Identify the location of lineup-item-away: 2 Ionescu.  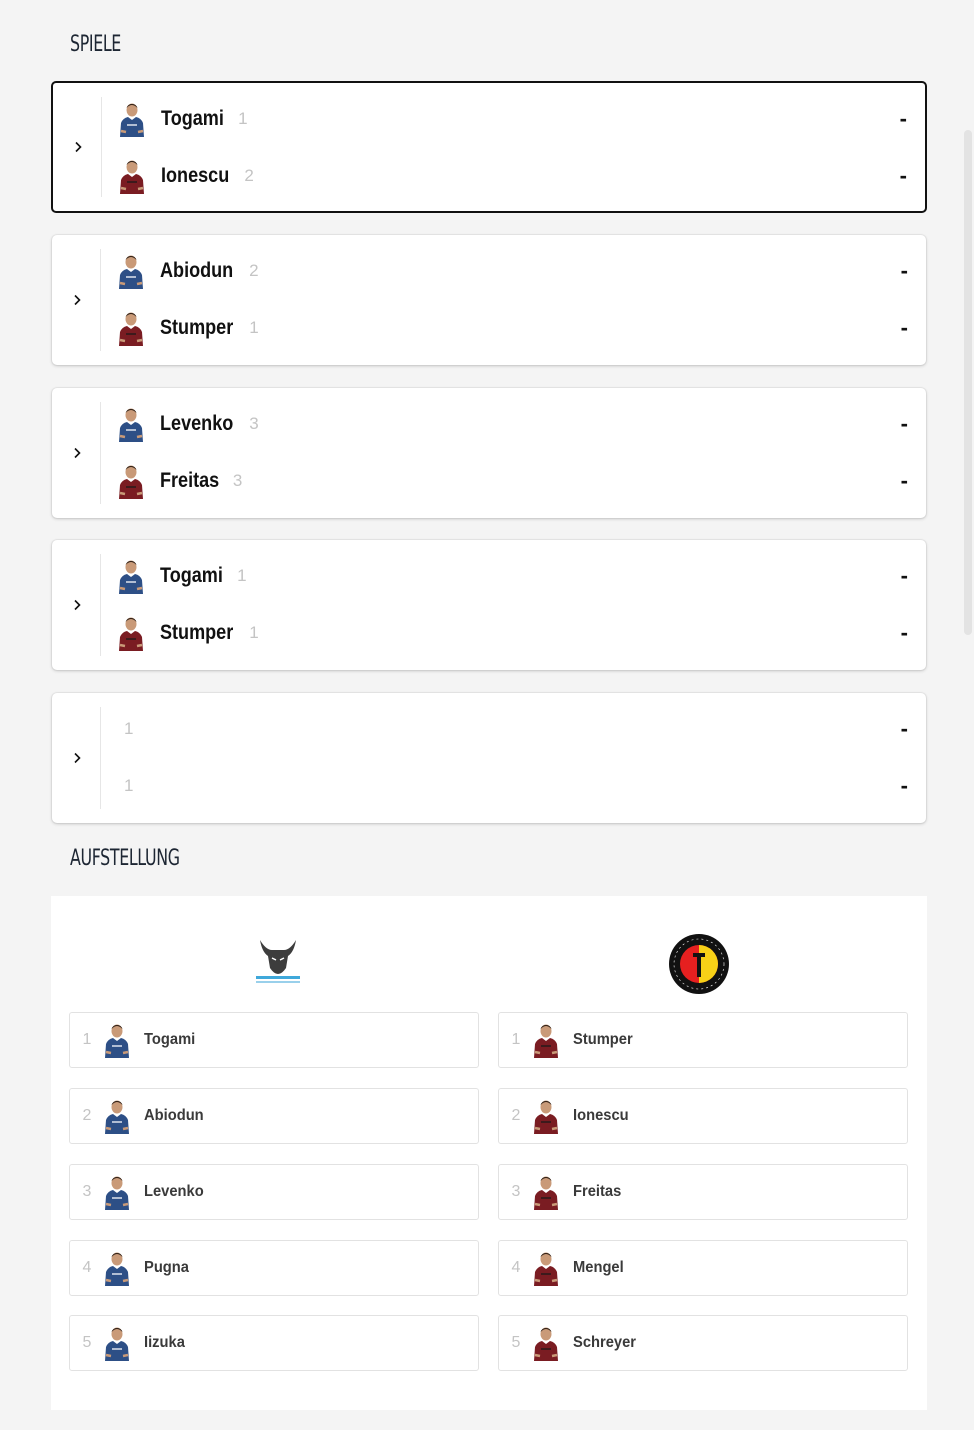
(703, 1116).